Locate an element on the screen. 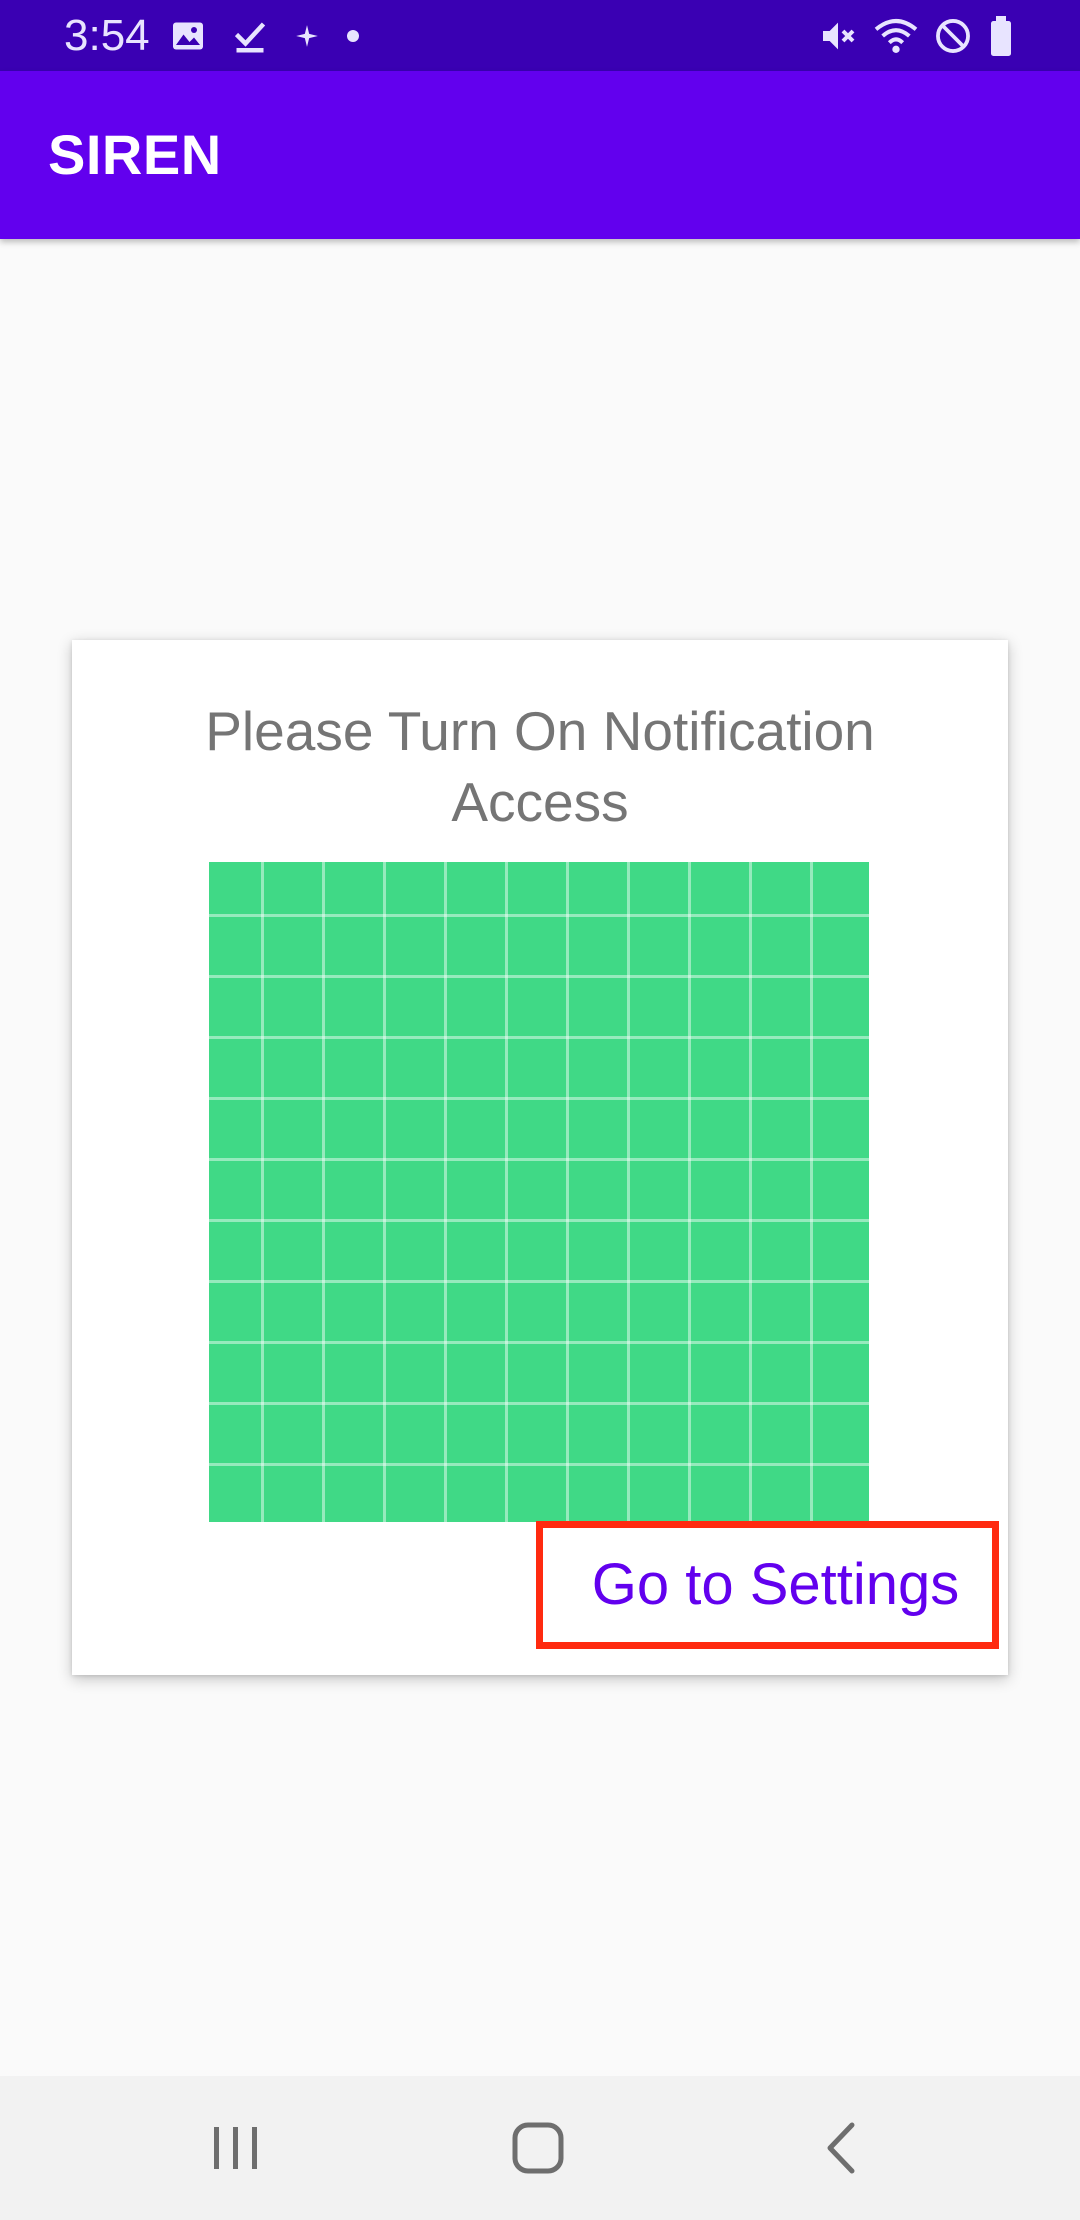  status-notification-icons is located at coordinates (265, 36).